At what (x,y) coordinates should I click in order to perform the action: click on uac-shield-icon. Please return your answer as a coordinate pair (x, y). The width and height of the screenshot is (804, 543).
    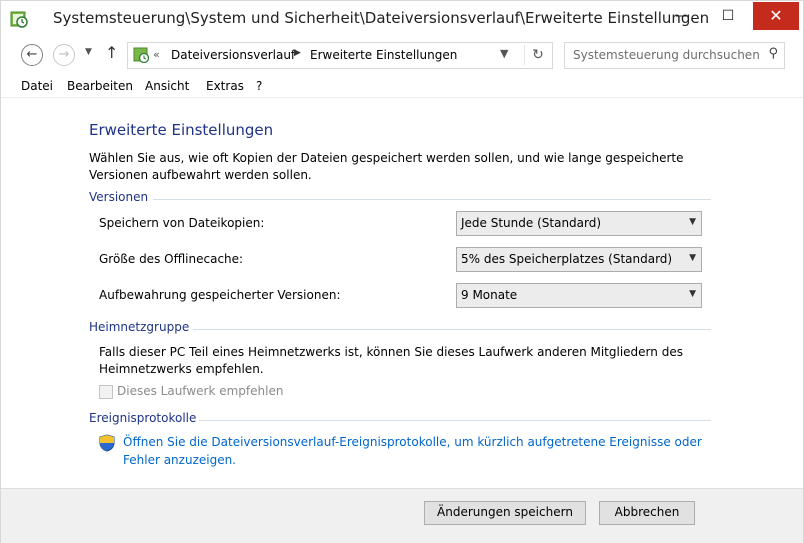
    Looking at the image, I should click on (107, 443).